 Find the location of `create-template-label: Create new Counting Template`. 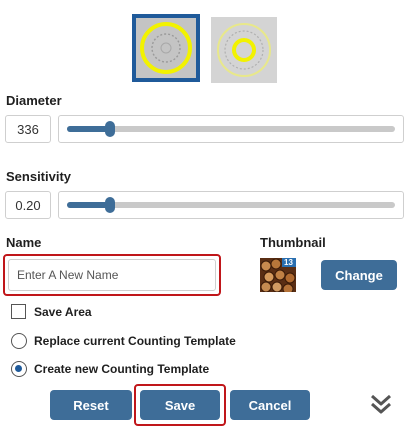

create-template-label: Create new Counting Template is located at coordinates (122, 369).